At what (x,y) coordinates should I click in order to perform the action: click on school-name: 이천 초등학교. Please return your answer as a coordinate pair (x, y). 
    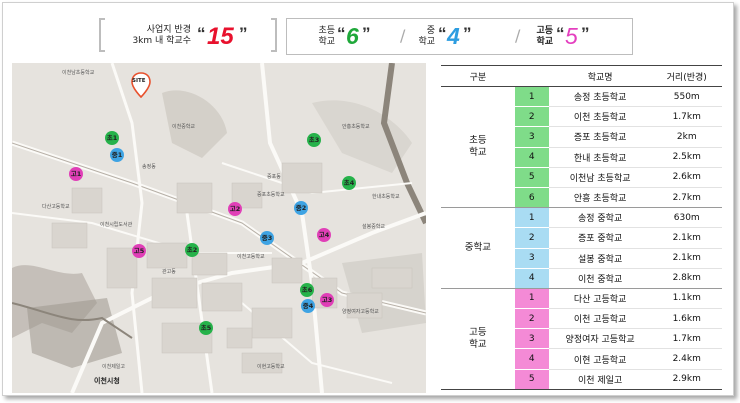
    Looking at the image, I should click on (600, 117).